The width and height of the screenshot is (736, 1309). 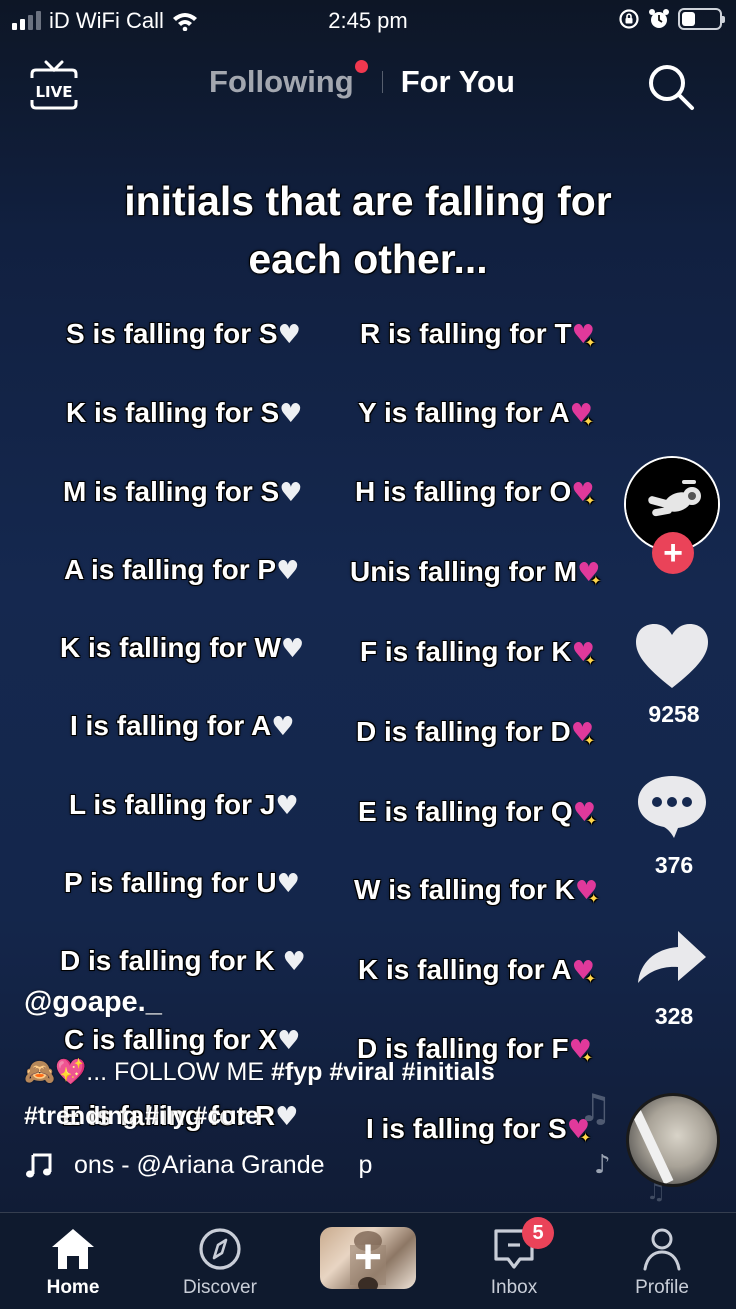 I want to click on initials-line-text: H is falling for O, so click(x=463, y=491).